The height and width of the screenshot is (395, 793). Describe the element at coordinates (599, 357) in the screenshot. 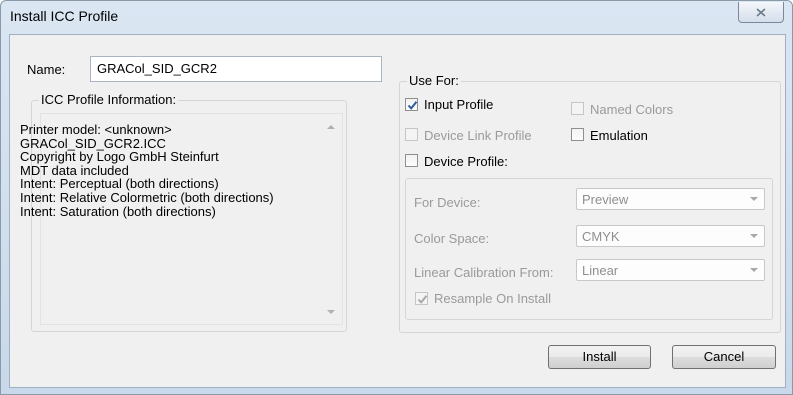

I see `install-button: Install` at that location.